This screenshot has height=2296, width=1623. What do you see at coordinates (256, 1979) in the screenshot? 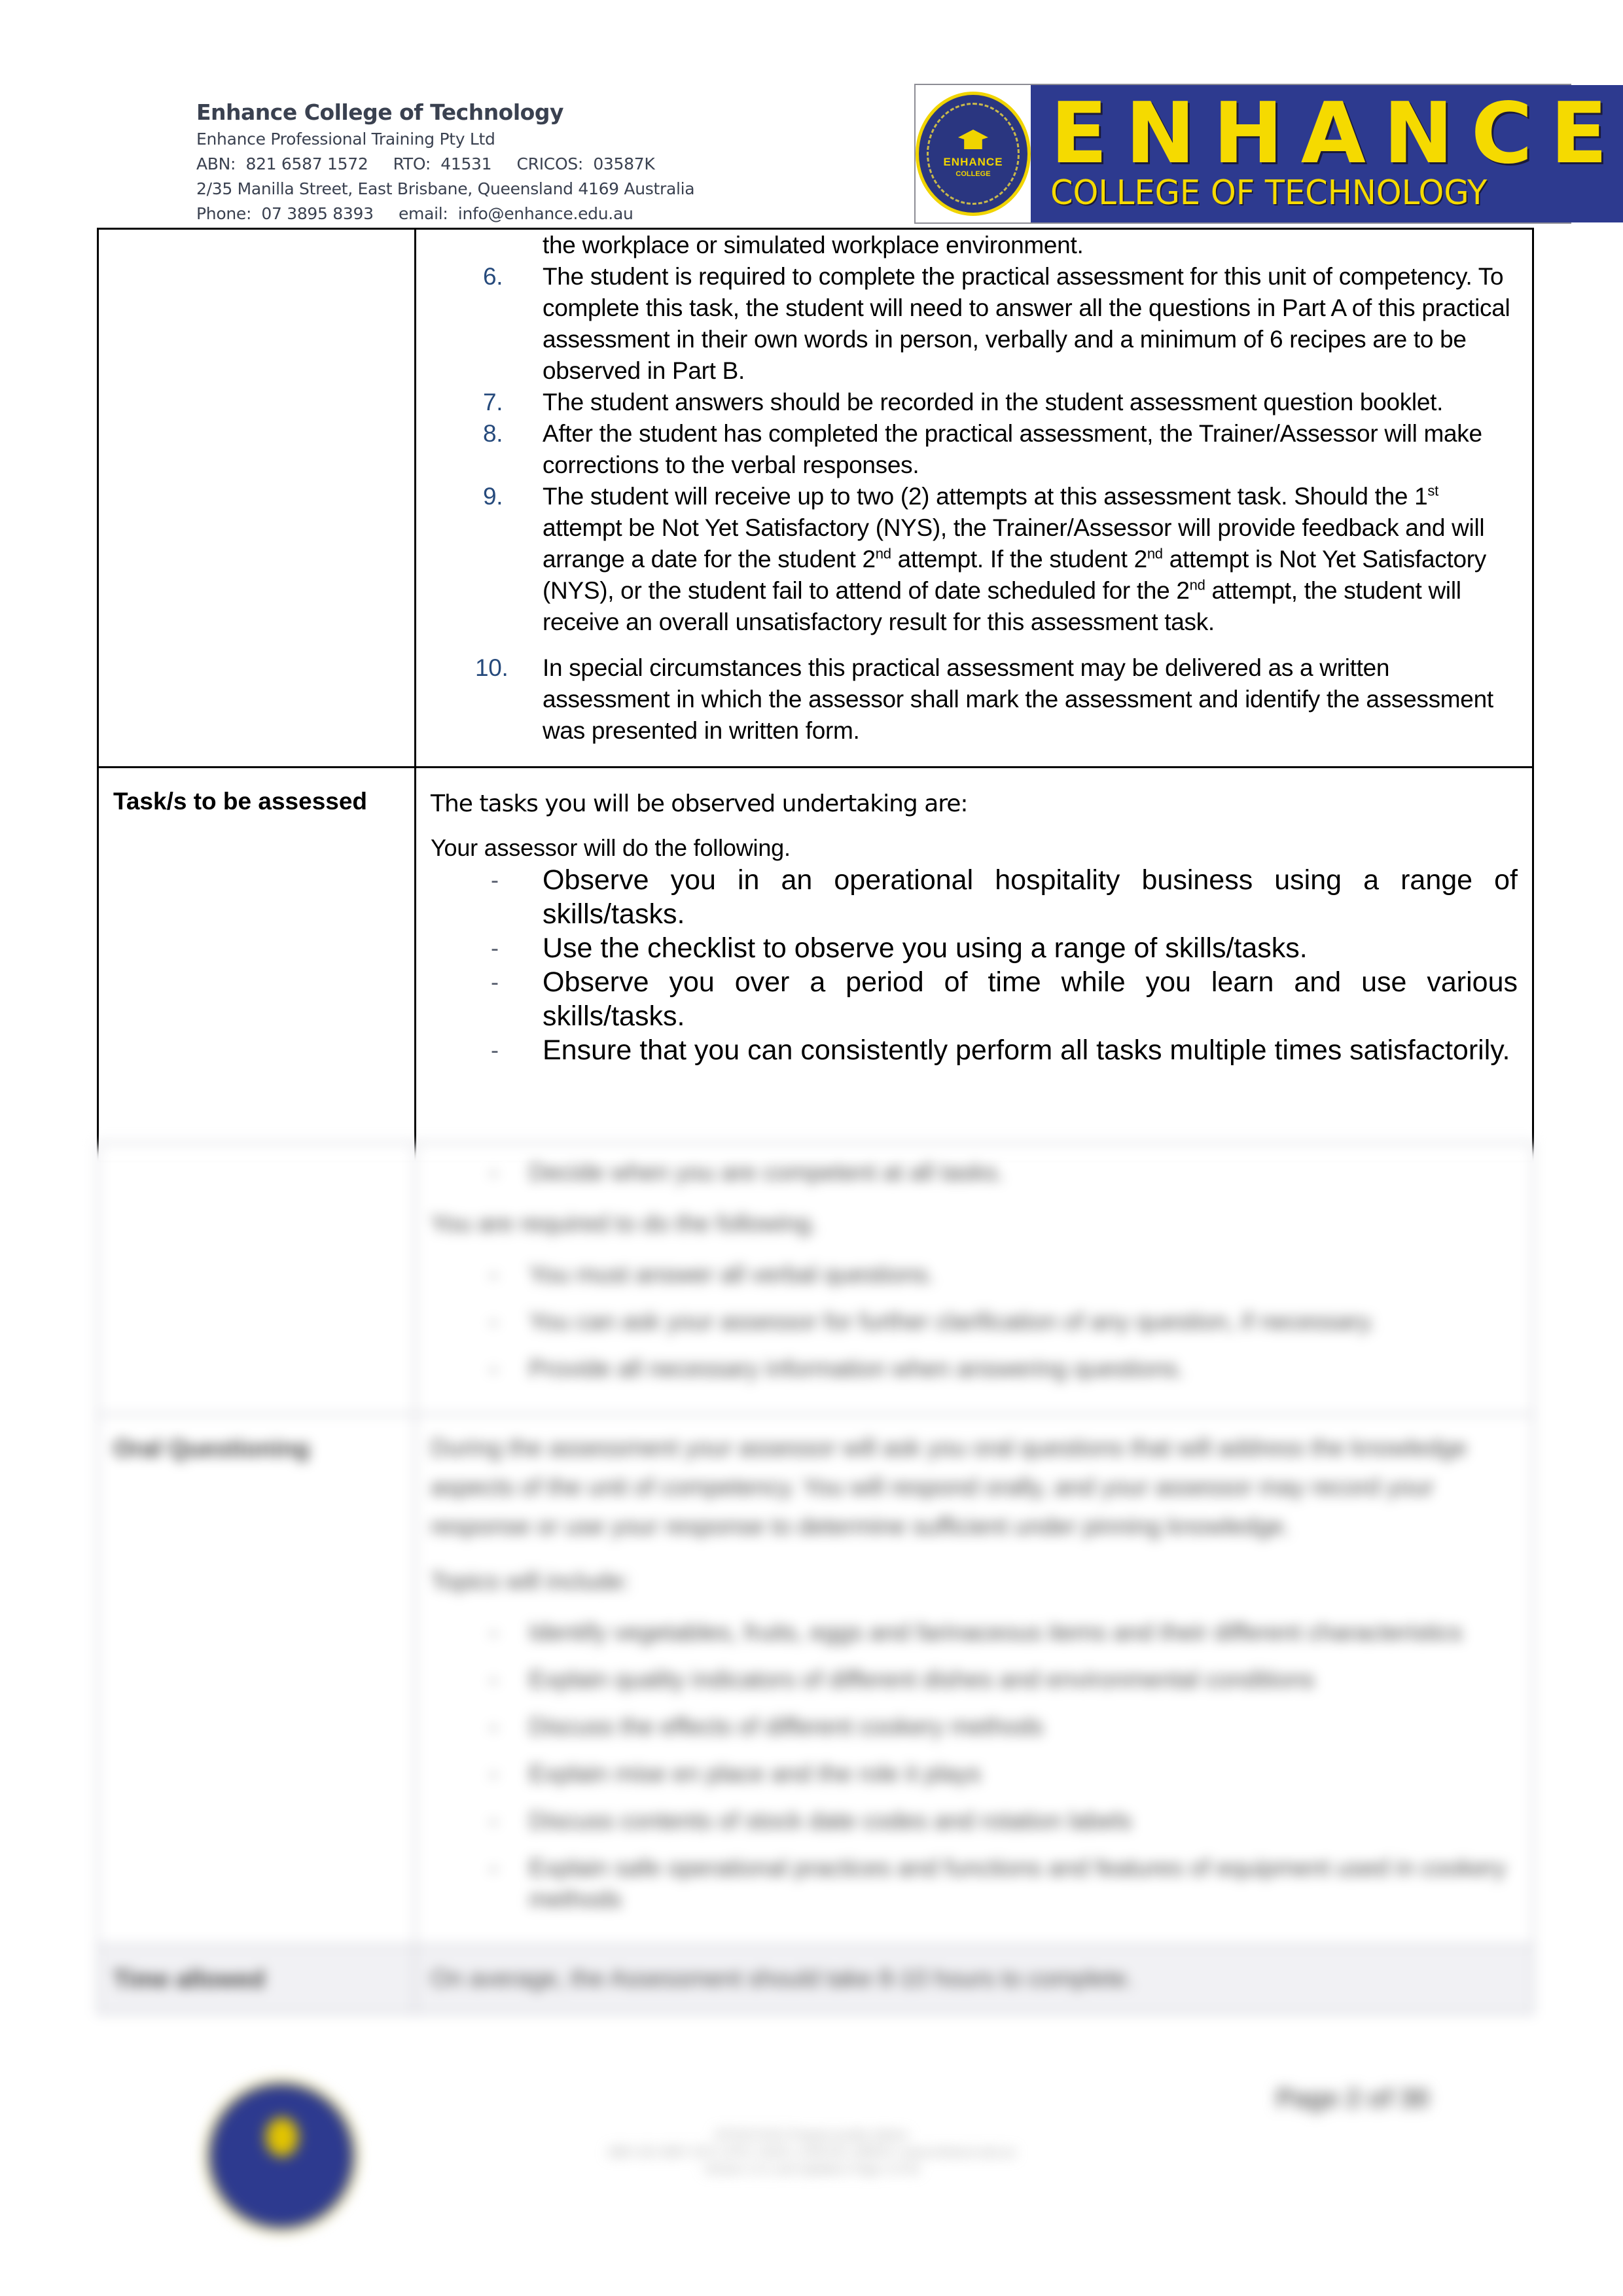
I see `time-allowed-label: Time allowed` at bounding box center [256, 1979].